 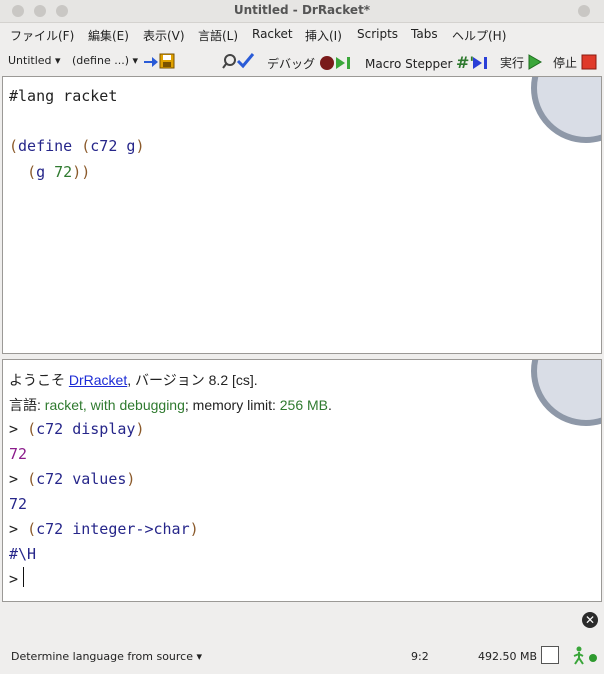 I want to click on check-syntax-icon, so click(x=238, y=61).